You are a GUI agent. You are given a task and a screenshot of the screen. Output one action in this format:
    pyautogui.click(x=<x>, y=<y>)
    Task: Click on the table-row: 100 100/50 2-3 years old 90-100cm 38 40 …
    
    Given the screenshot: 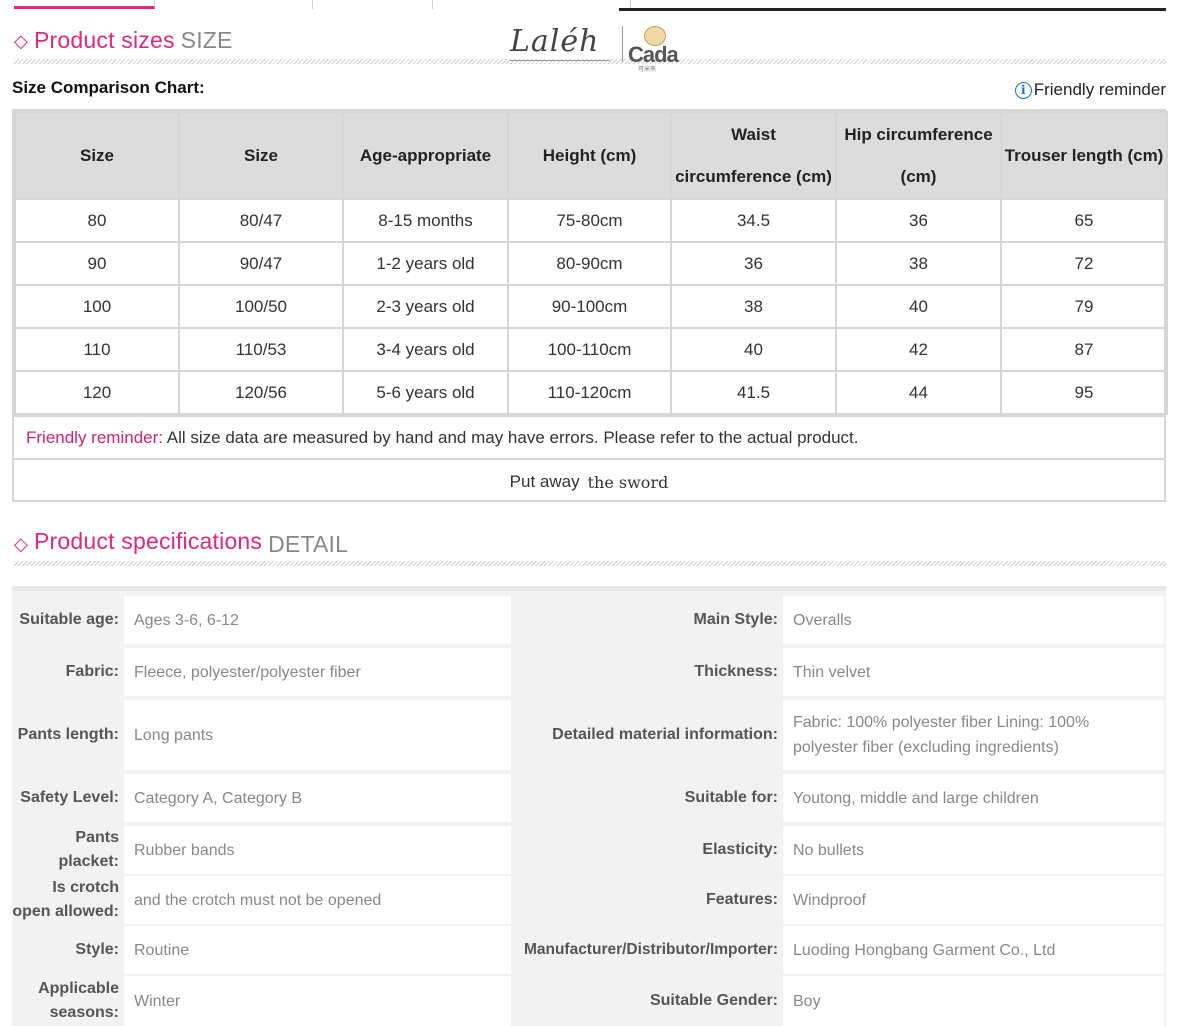 What is the action you would take?
    pyautogui.click(x=591, y=306)
    